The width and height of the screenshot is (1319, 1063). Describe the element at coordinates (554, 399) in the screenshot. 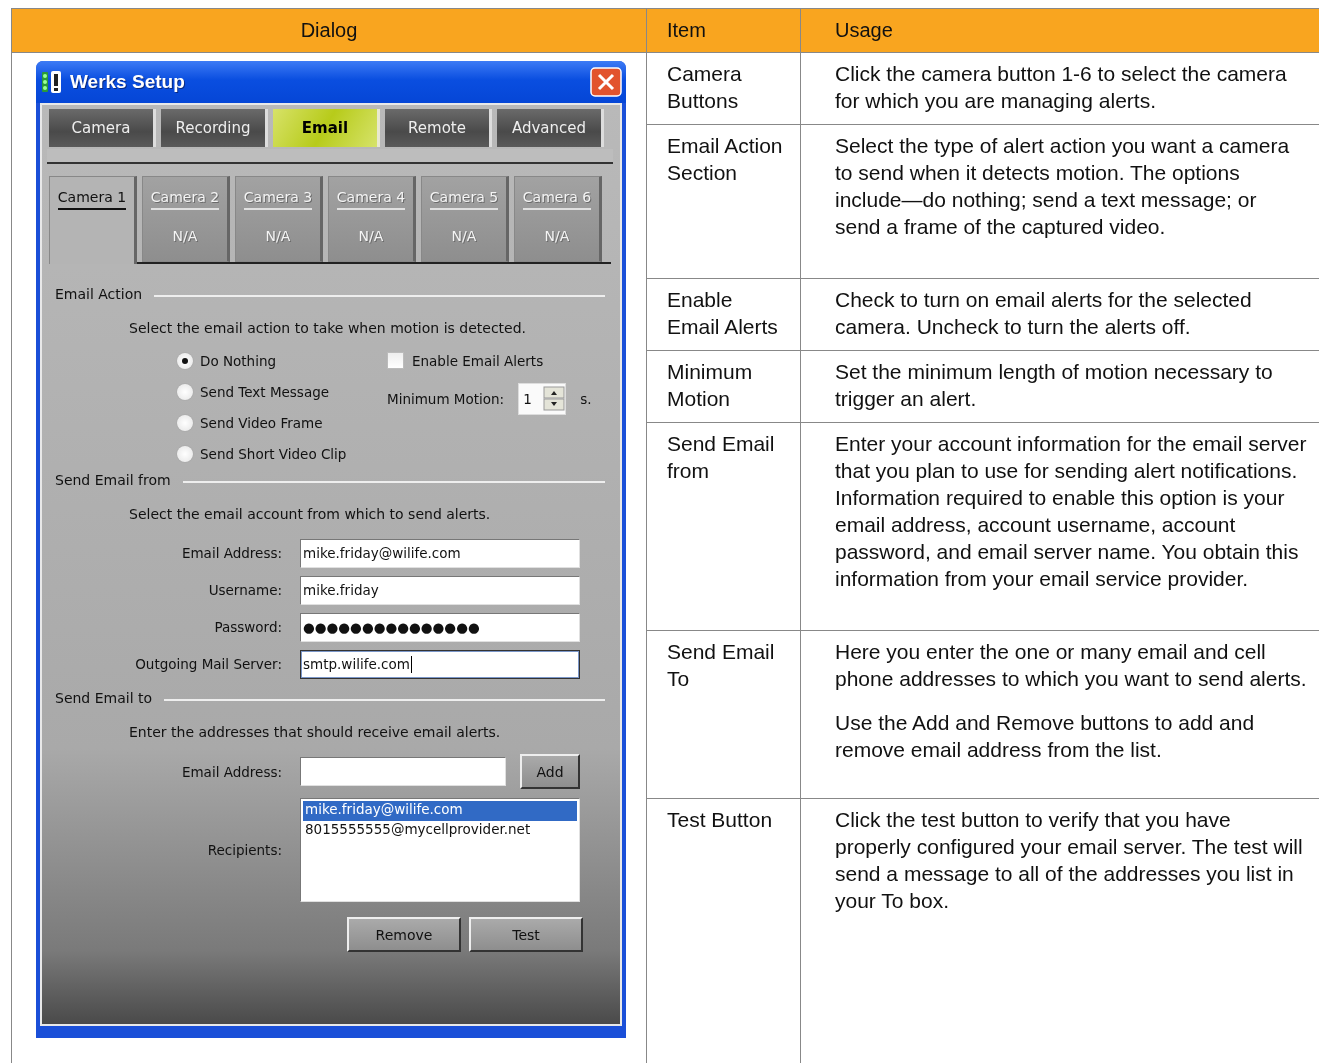

I see `spin-arrows-icon` at that location.